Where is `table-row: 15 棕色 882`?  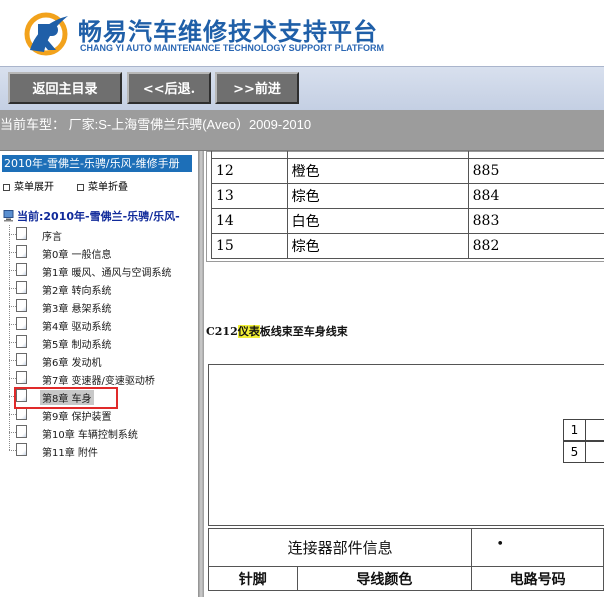 table-row: 15 棕色 882 is located at coordinates (407, 246).